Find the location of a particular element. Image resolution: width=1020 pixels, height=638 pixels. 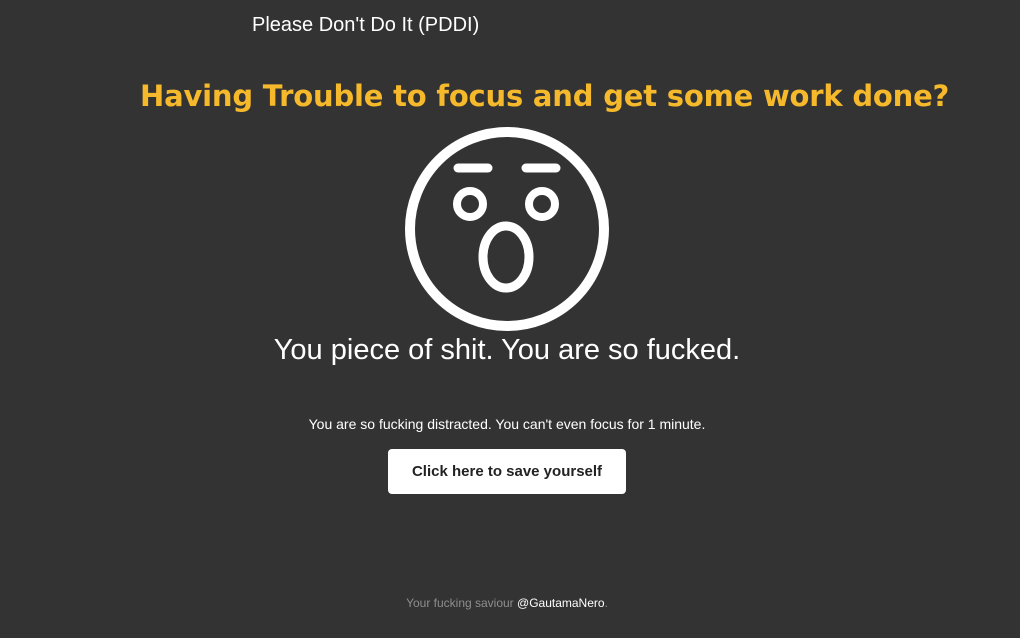

headline: You piece of shit. You are so fucked. is located at coordinates (507, 350).